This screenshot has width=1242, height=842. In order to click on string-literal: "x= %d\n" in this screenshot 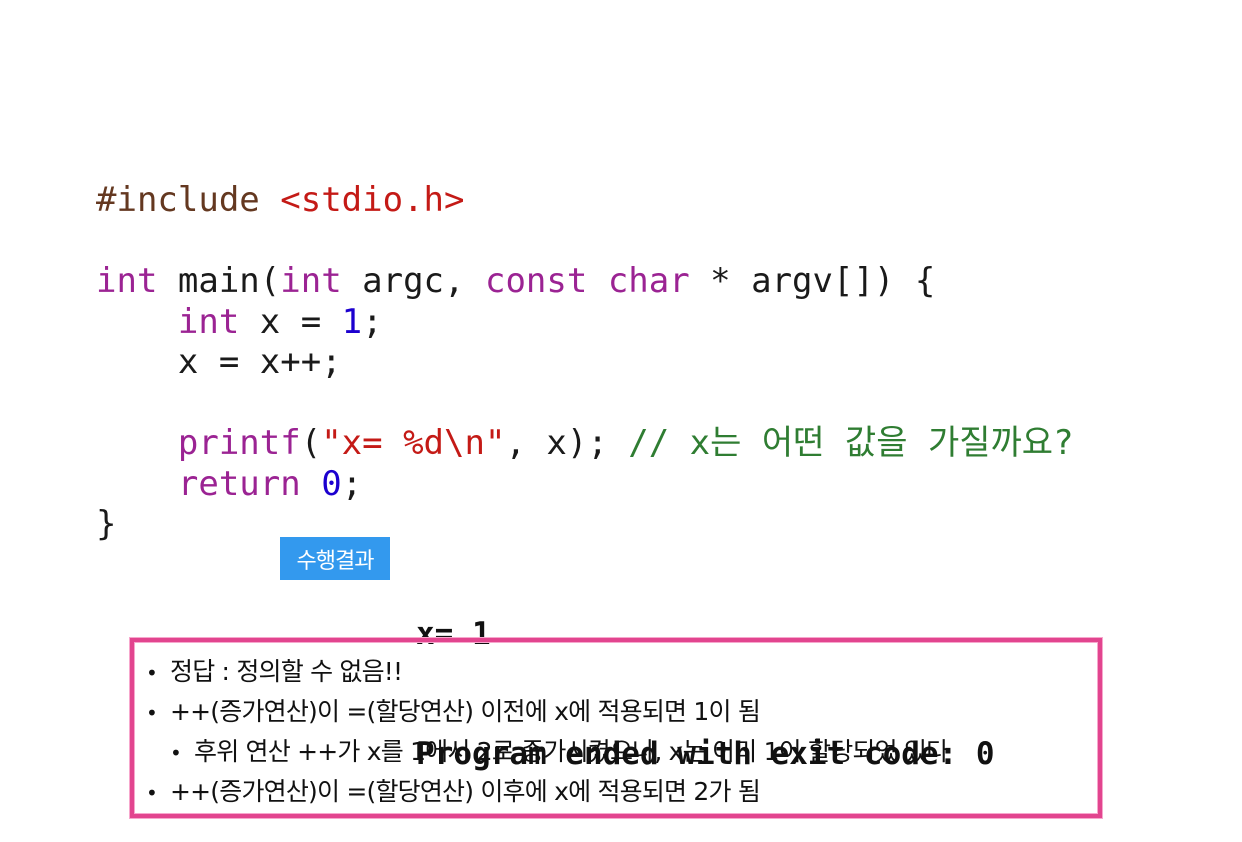, I will do `click(413, 443)`.